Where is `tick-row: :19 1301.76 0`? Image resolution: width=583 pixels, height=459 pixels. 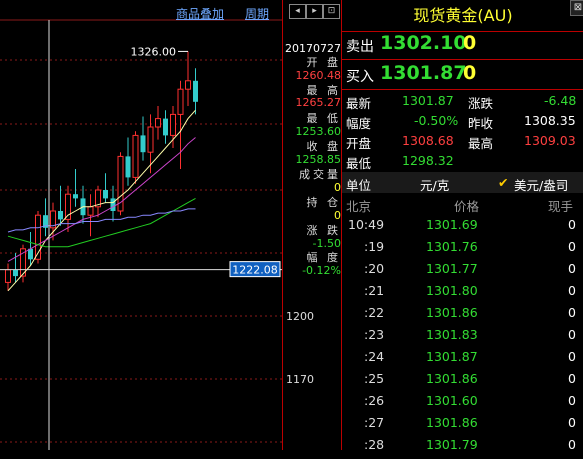
tick-row: :19 1301.76 0 is located at coordinates (462, 250).